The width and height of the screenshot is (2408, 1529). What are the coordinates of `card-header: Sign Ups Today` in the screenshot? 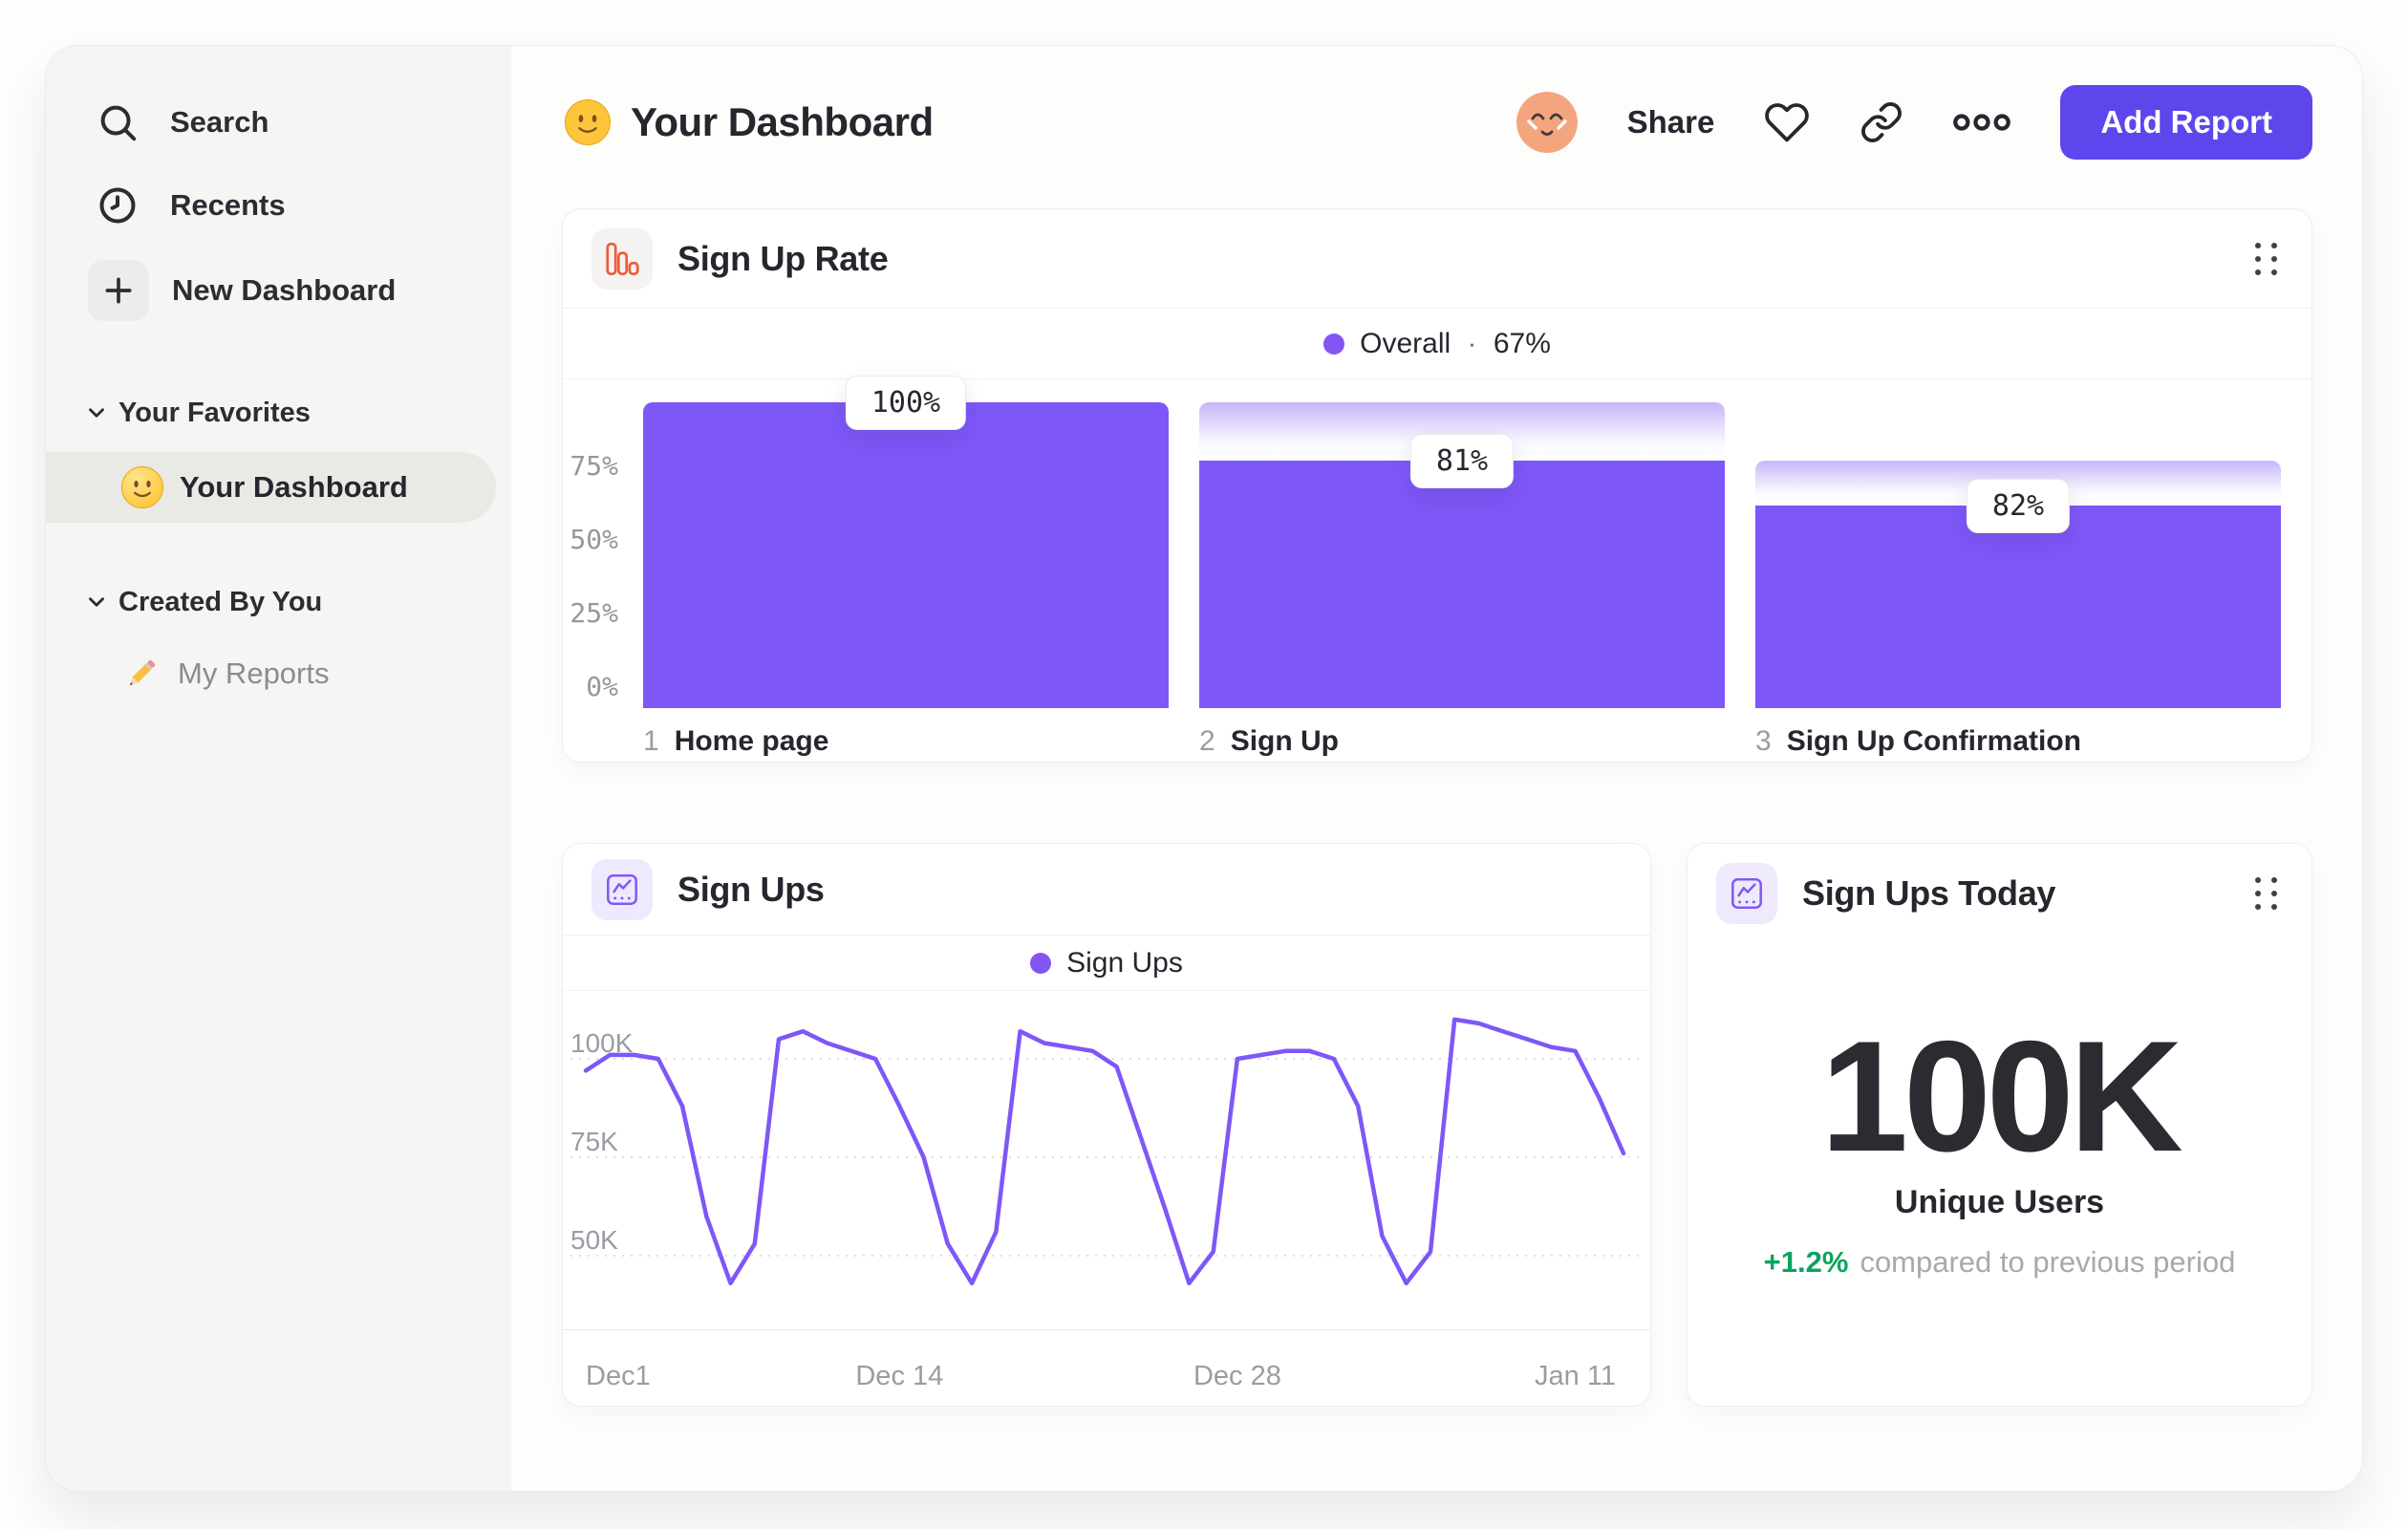 It's located at (1999, 893).